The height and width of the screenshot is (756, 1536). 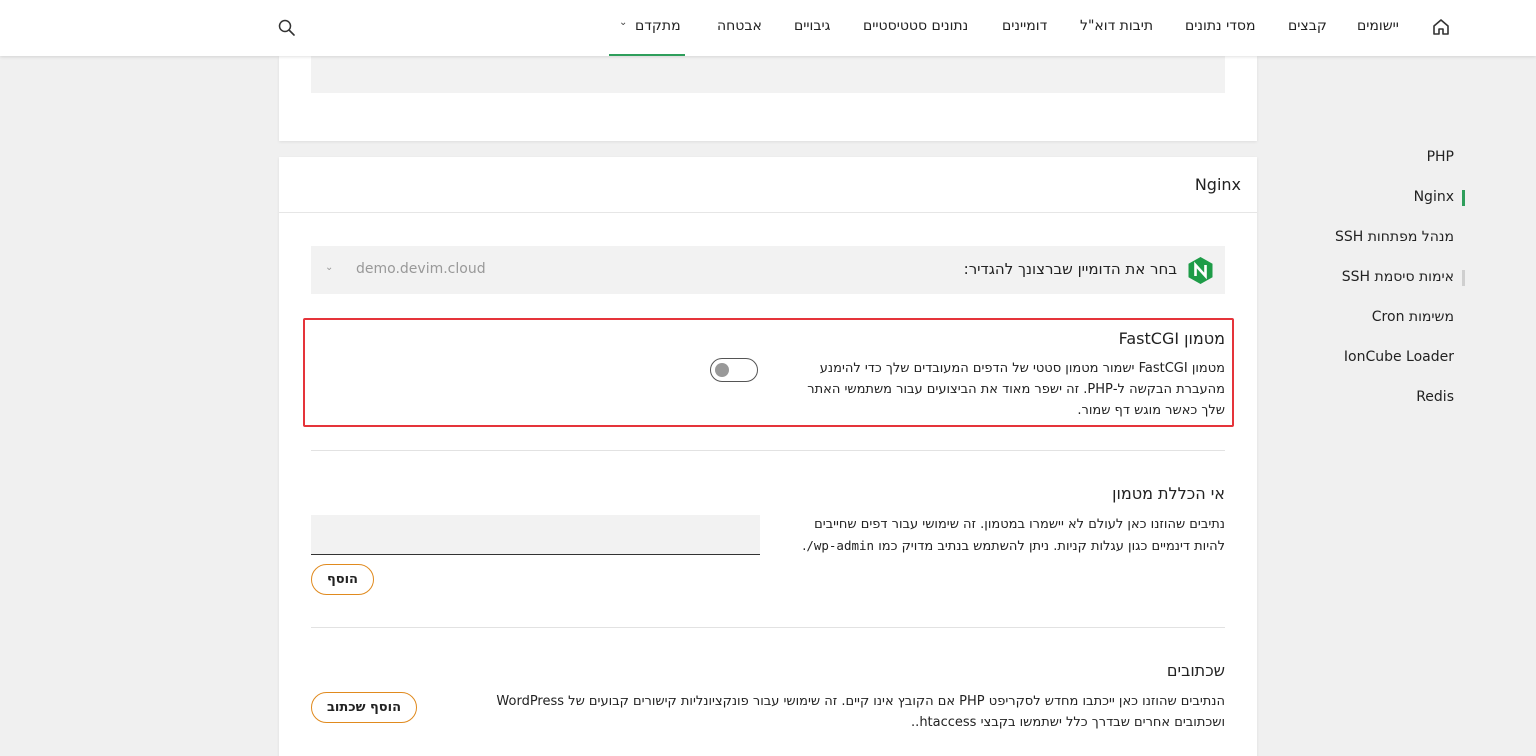 I want to click on sidebar-item-nginx: Nginx, so click(x=1434, y=197).